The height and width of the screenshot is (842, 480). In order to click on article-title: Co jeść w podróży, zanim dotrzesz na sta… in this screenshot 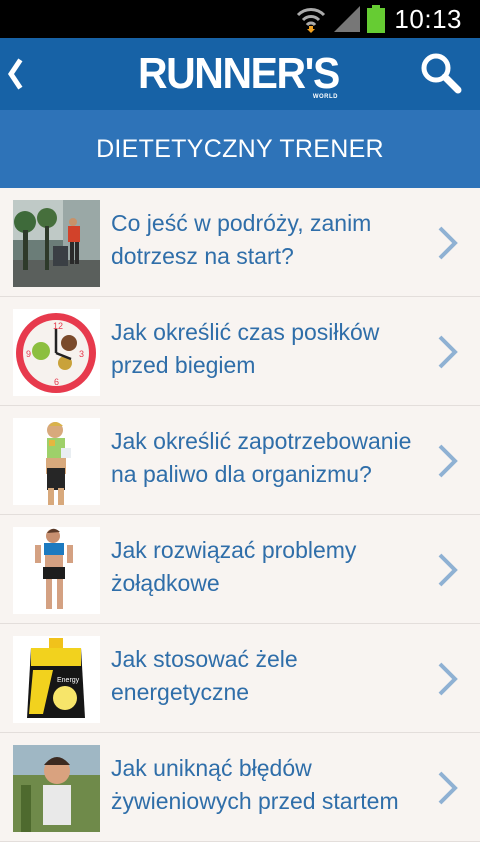, I will do `click(241, 239)`.